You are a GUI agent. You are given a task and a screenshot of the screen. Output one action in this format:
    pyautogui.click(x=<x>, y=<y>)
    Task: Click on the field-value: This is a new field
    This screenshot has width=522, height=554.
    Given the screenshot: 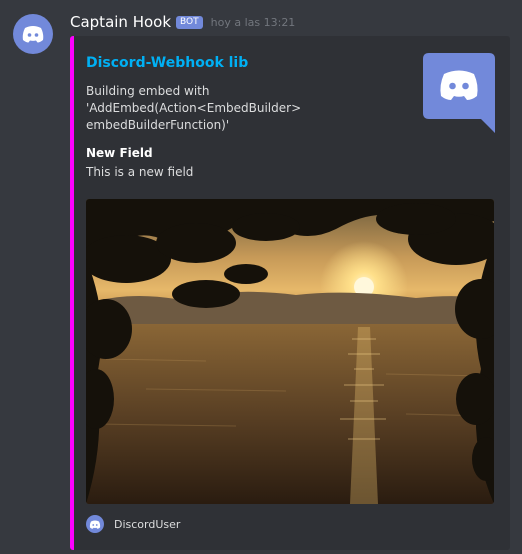 What is the action you would take?
    pyautogui.click(x=140, y=172)
    